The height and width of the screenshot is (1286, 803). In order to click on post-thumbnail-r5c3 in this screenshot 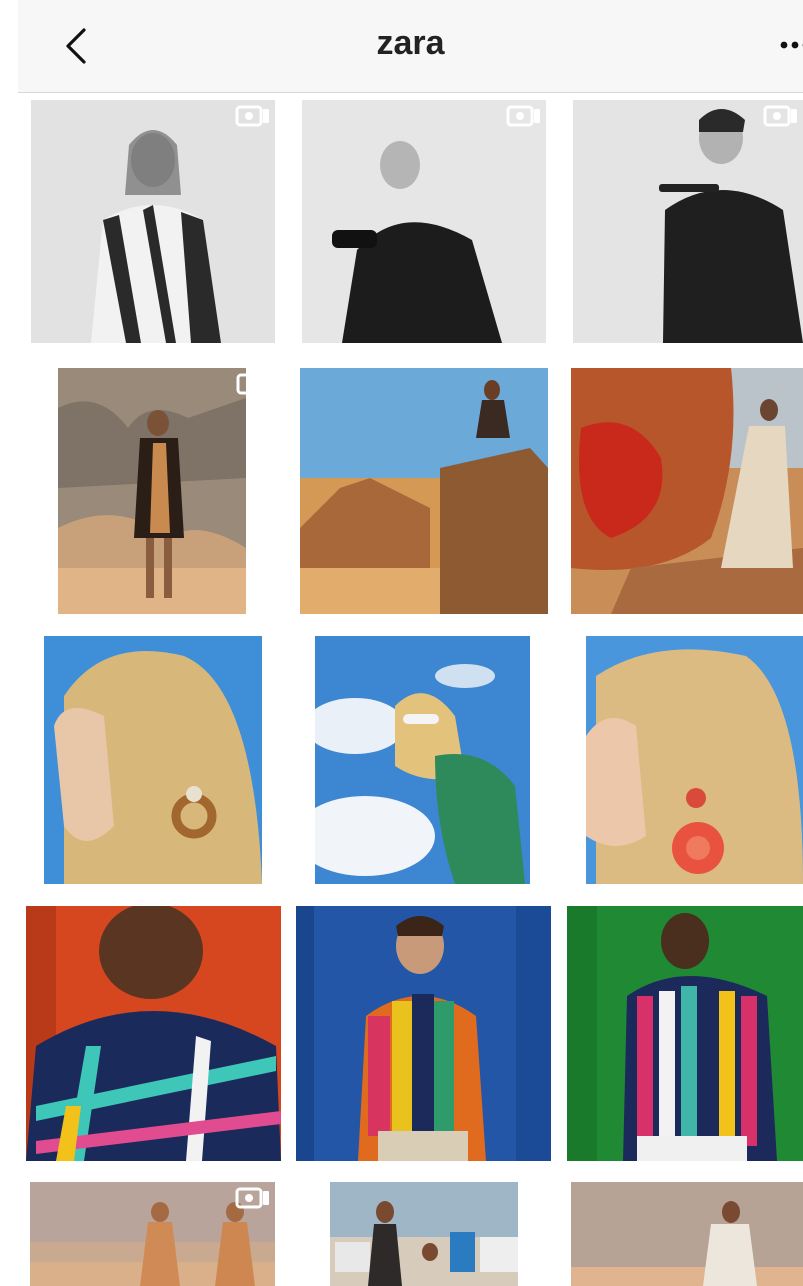, I will do `click(687, 1234)`.